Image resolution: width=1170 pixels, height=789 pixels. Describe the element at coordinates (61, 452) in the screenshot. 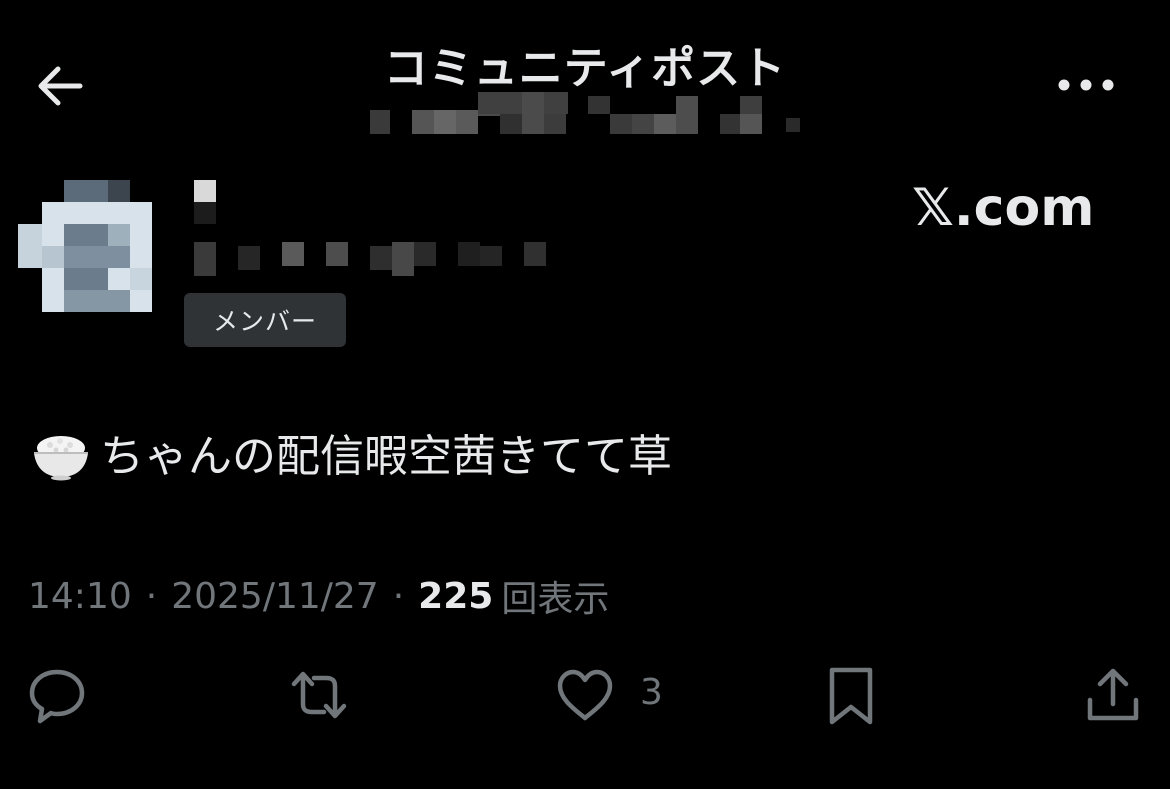

I see `rice-bowl-icon` at that location.